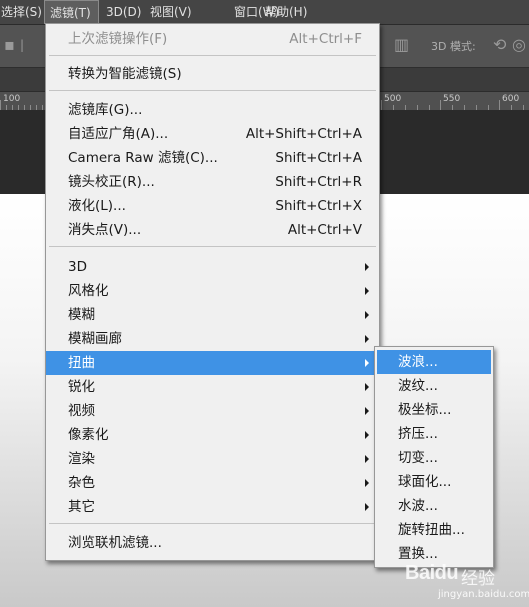 The width and height of the screenshot is (529, 607). I want to click on distribute-icon: ▥, so click(401, 45).